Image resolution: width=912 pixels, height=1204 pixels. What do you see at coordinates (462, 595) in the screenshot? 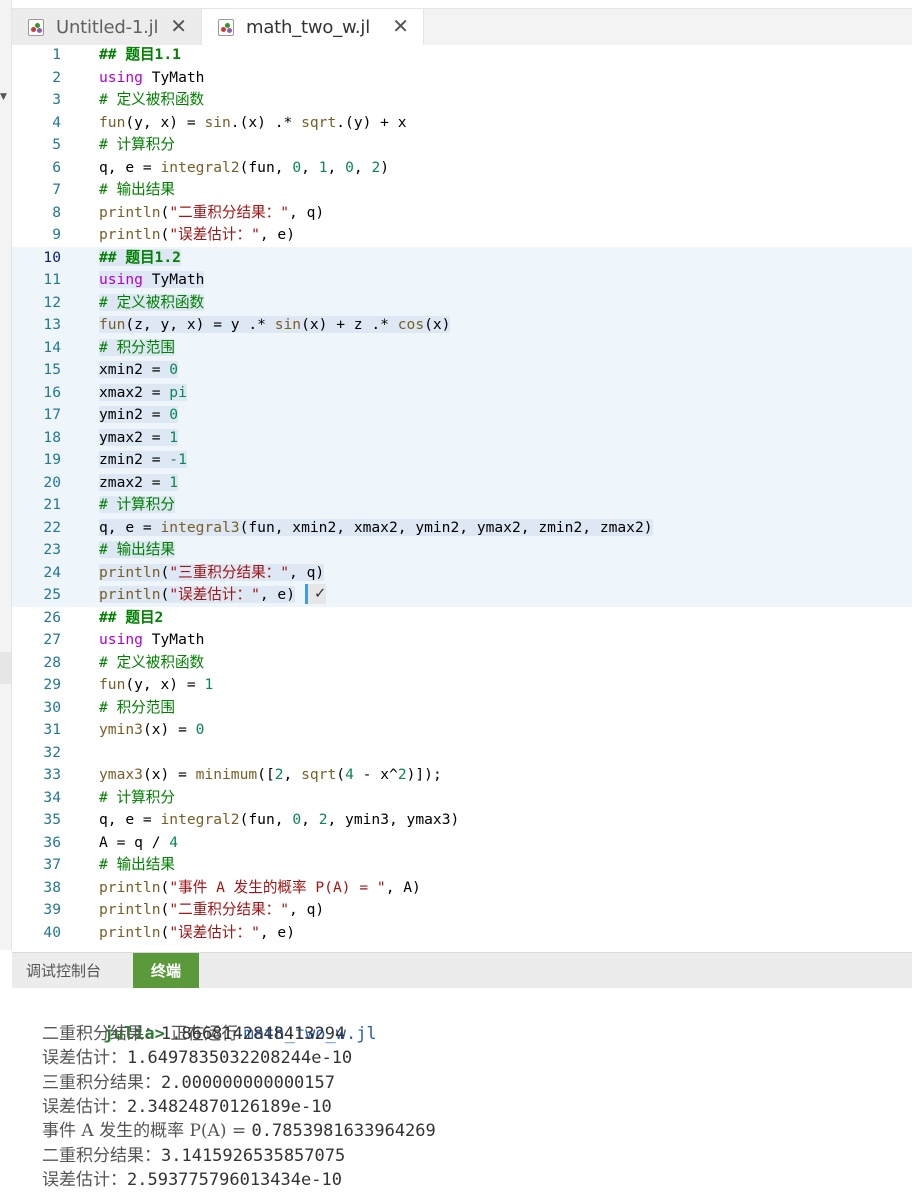
I see `code-line: 25 println("误差估计：", e) ✓` at bounding box center [462, 595].